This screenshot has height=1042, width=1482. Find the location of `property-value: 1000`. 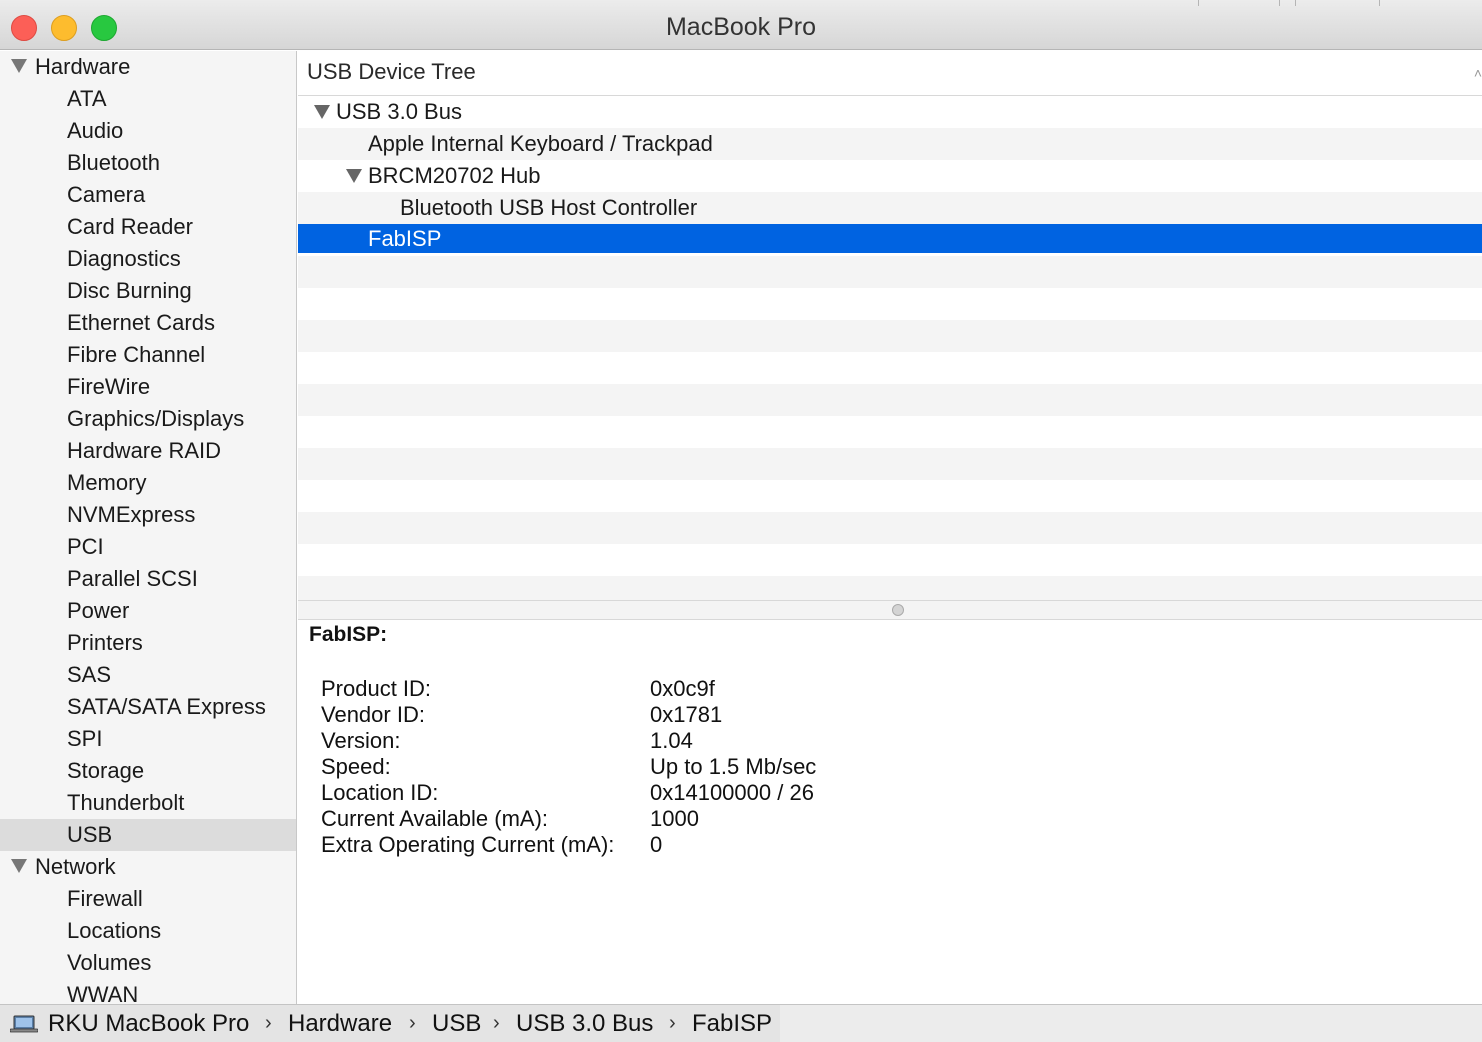

property-value: 1000 is located at coordinates (674, 818).